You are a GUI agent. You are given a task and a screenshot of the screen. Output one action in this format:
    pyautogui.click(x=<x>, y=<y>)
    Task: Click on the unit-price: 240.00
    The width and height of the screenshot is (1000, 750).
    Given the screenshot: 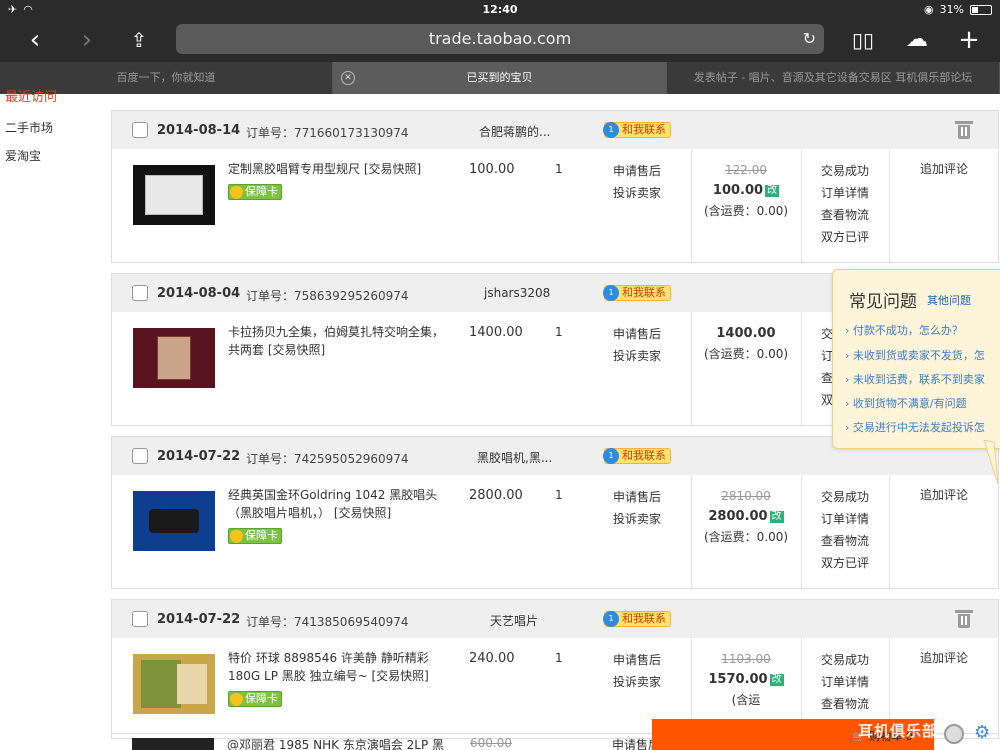 What is the action you would take?
    pyautogui.click(x=492, y=658)
    